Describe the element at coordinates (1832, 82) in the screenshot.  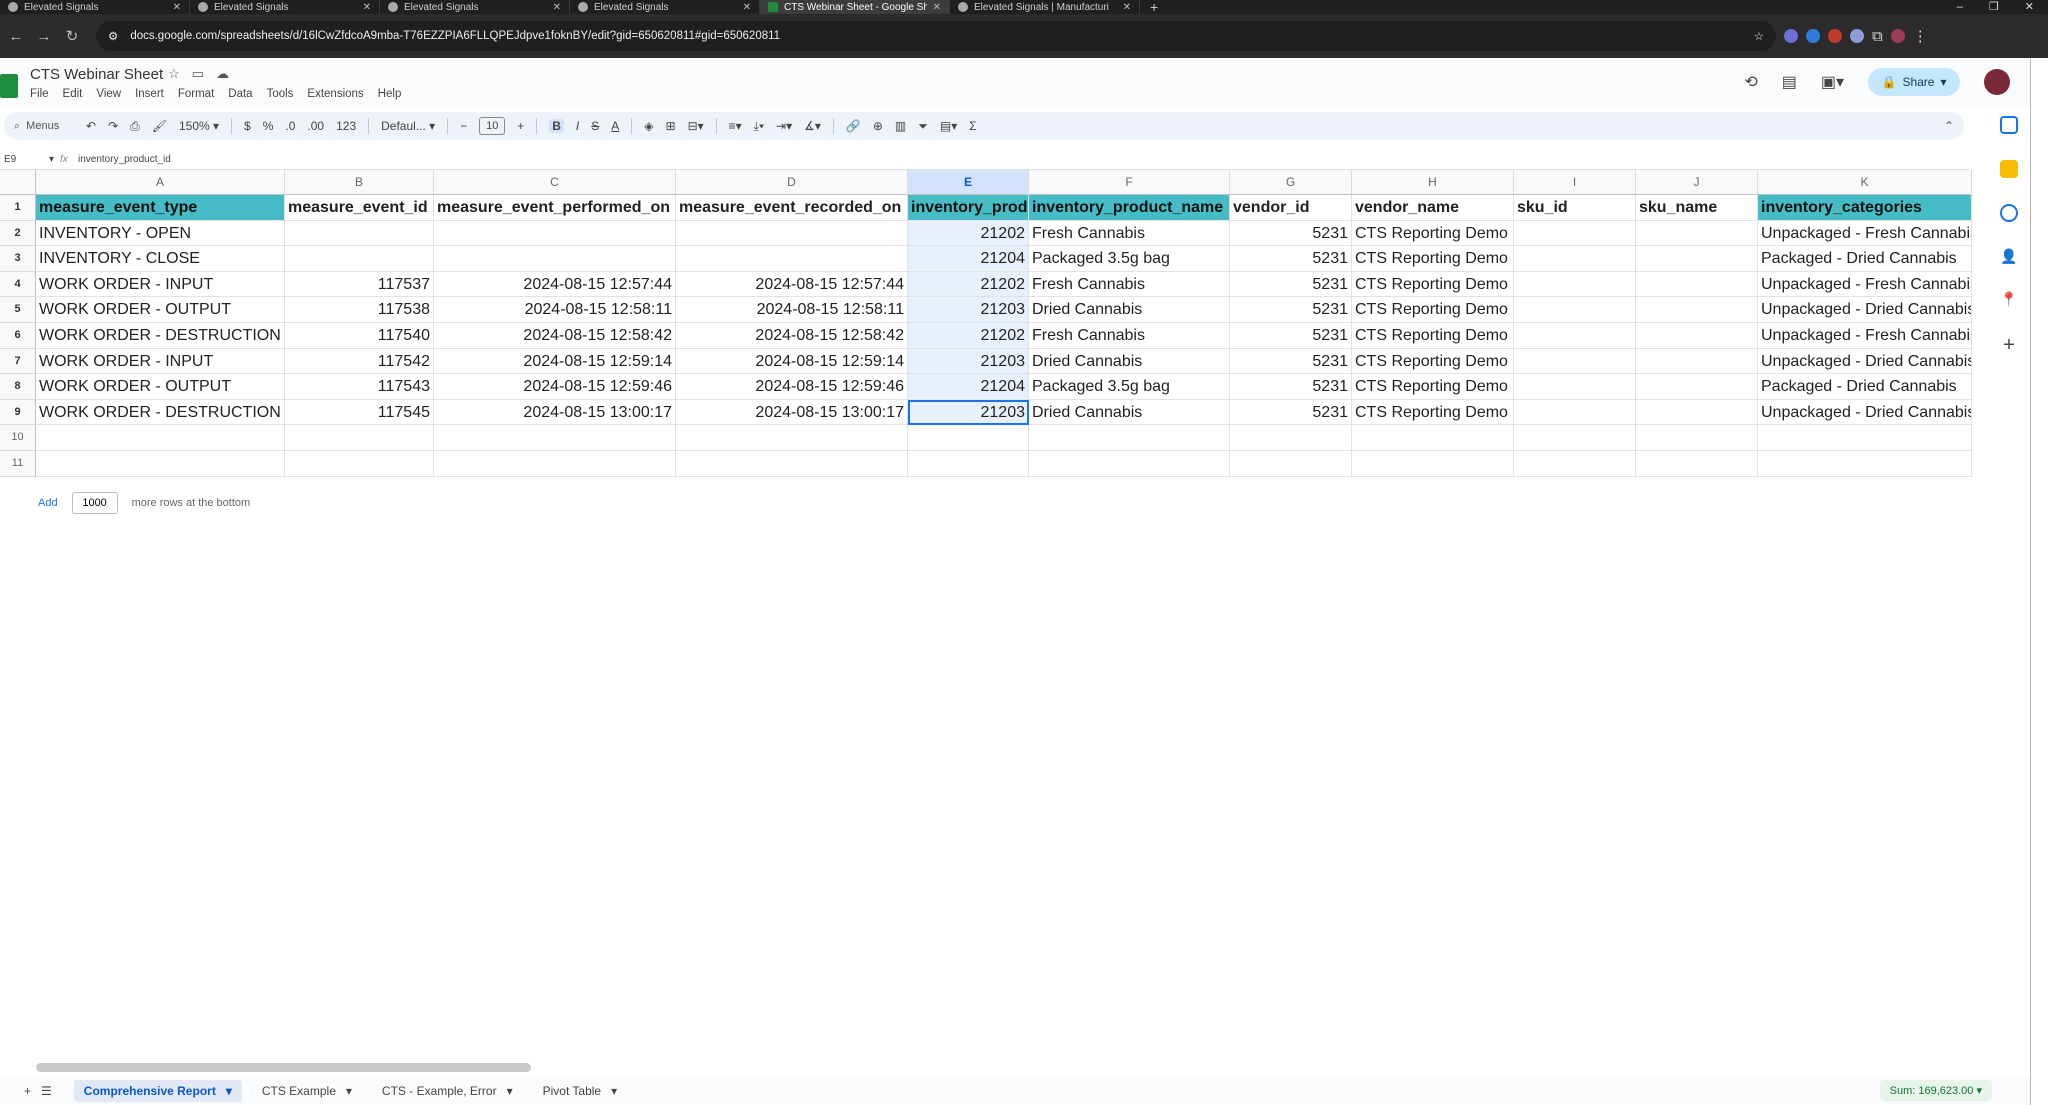
I see `meet-icon: ▣▾` at that location.